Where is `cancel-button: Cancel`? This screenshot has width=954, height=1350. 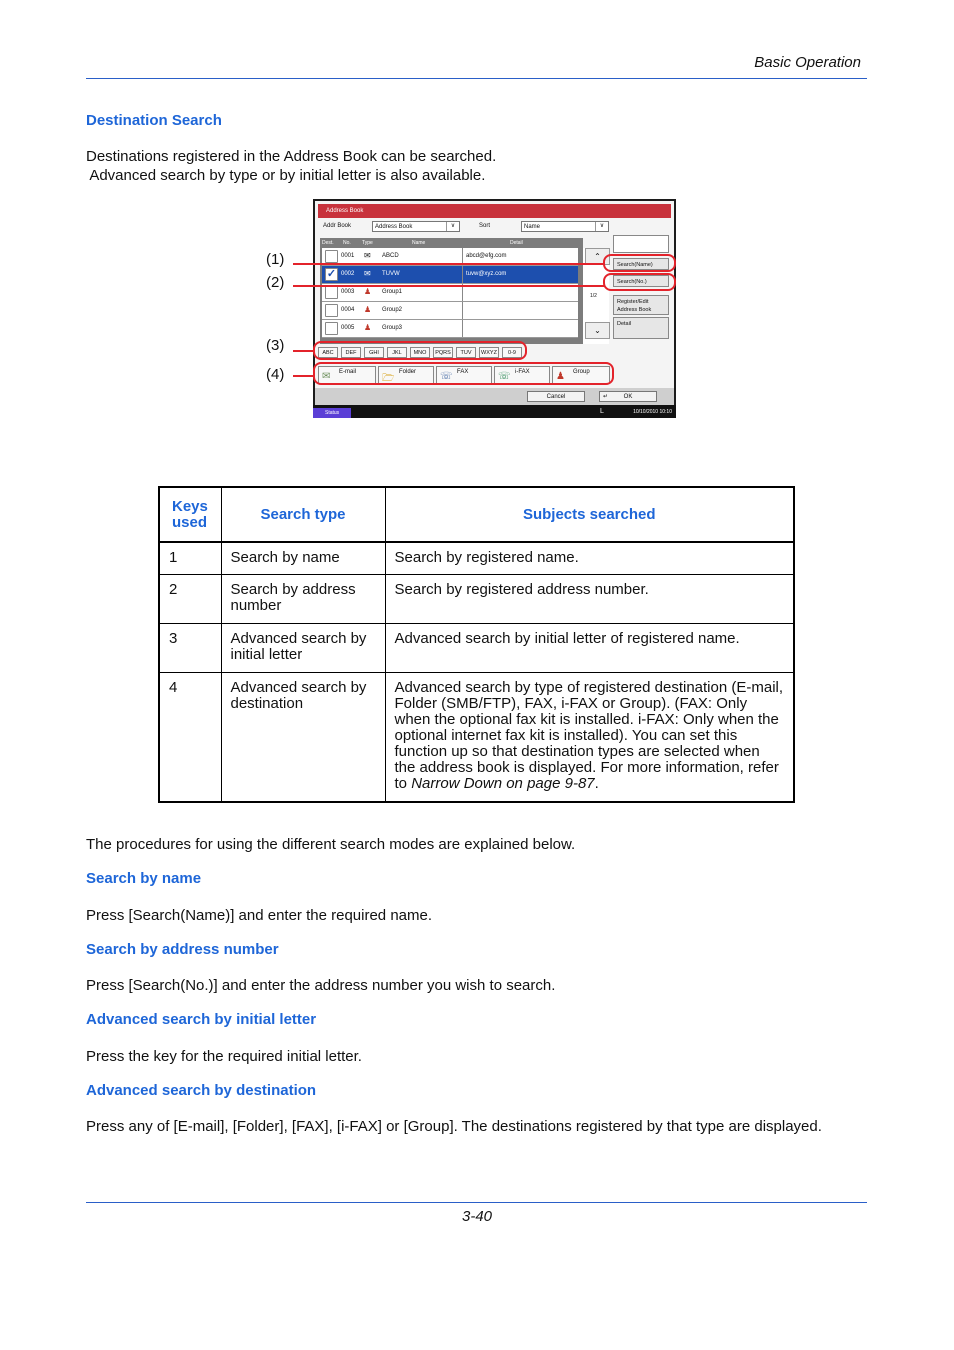 cancel-button: Cancel is located at coordinates (556, 396).